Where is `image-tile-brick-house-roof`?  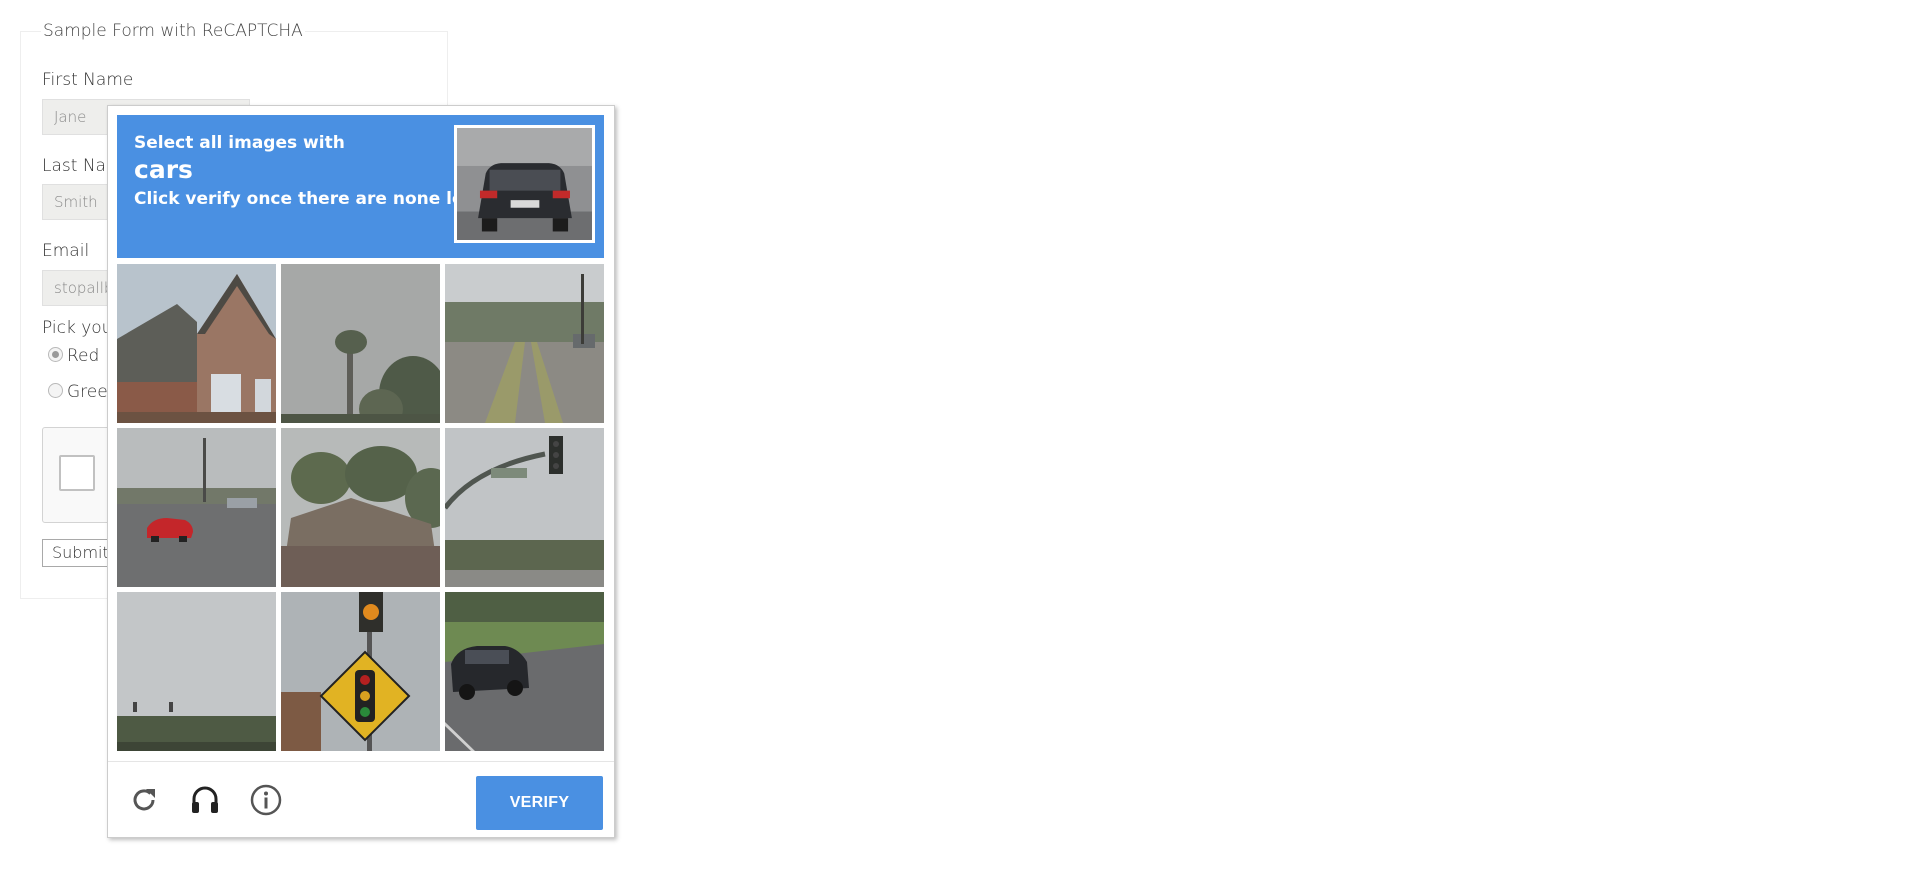
image-tile-brick-house-roof is located at coordinates (196, 343).